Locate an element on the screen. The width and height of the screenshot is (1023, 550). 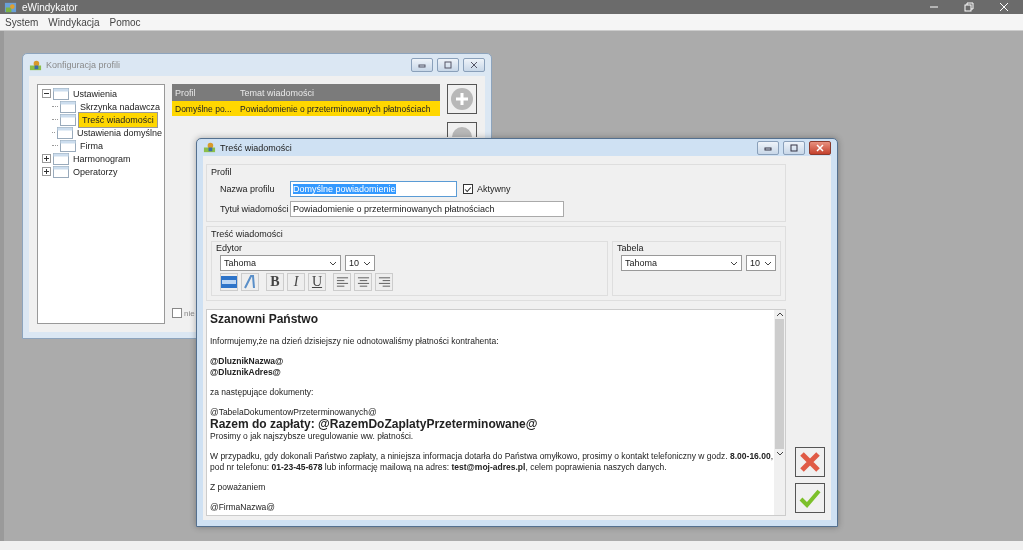
app-title: eWindykator is located at coordinates (50, 7).